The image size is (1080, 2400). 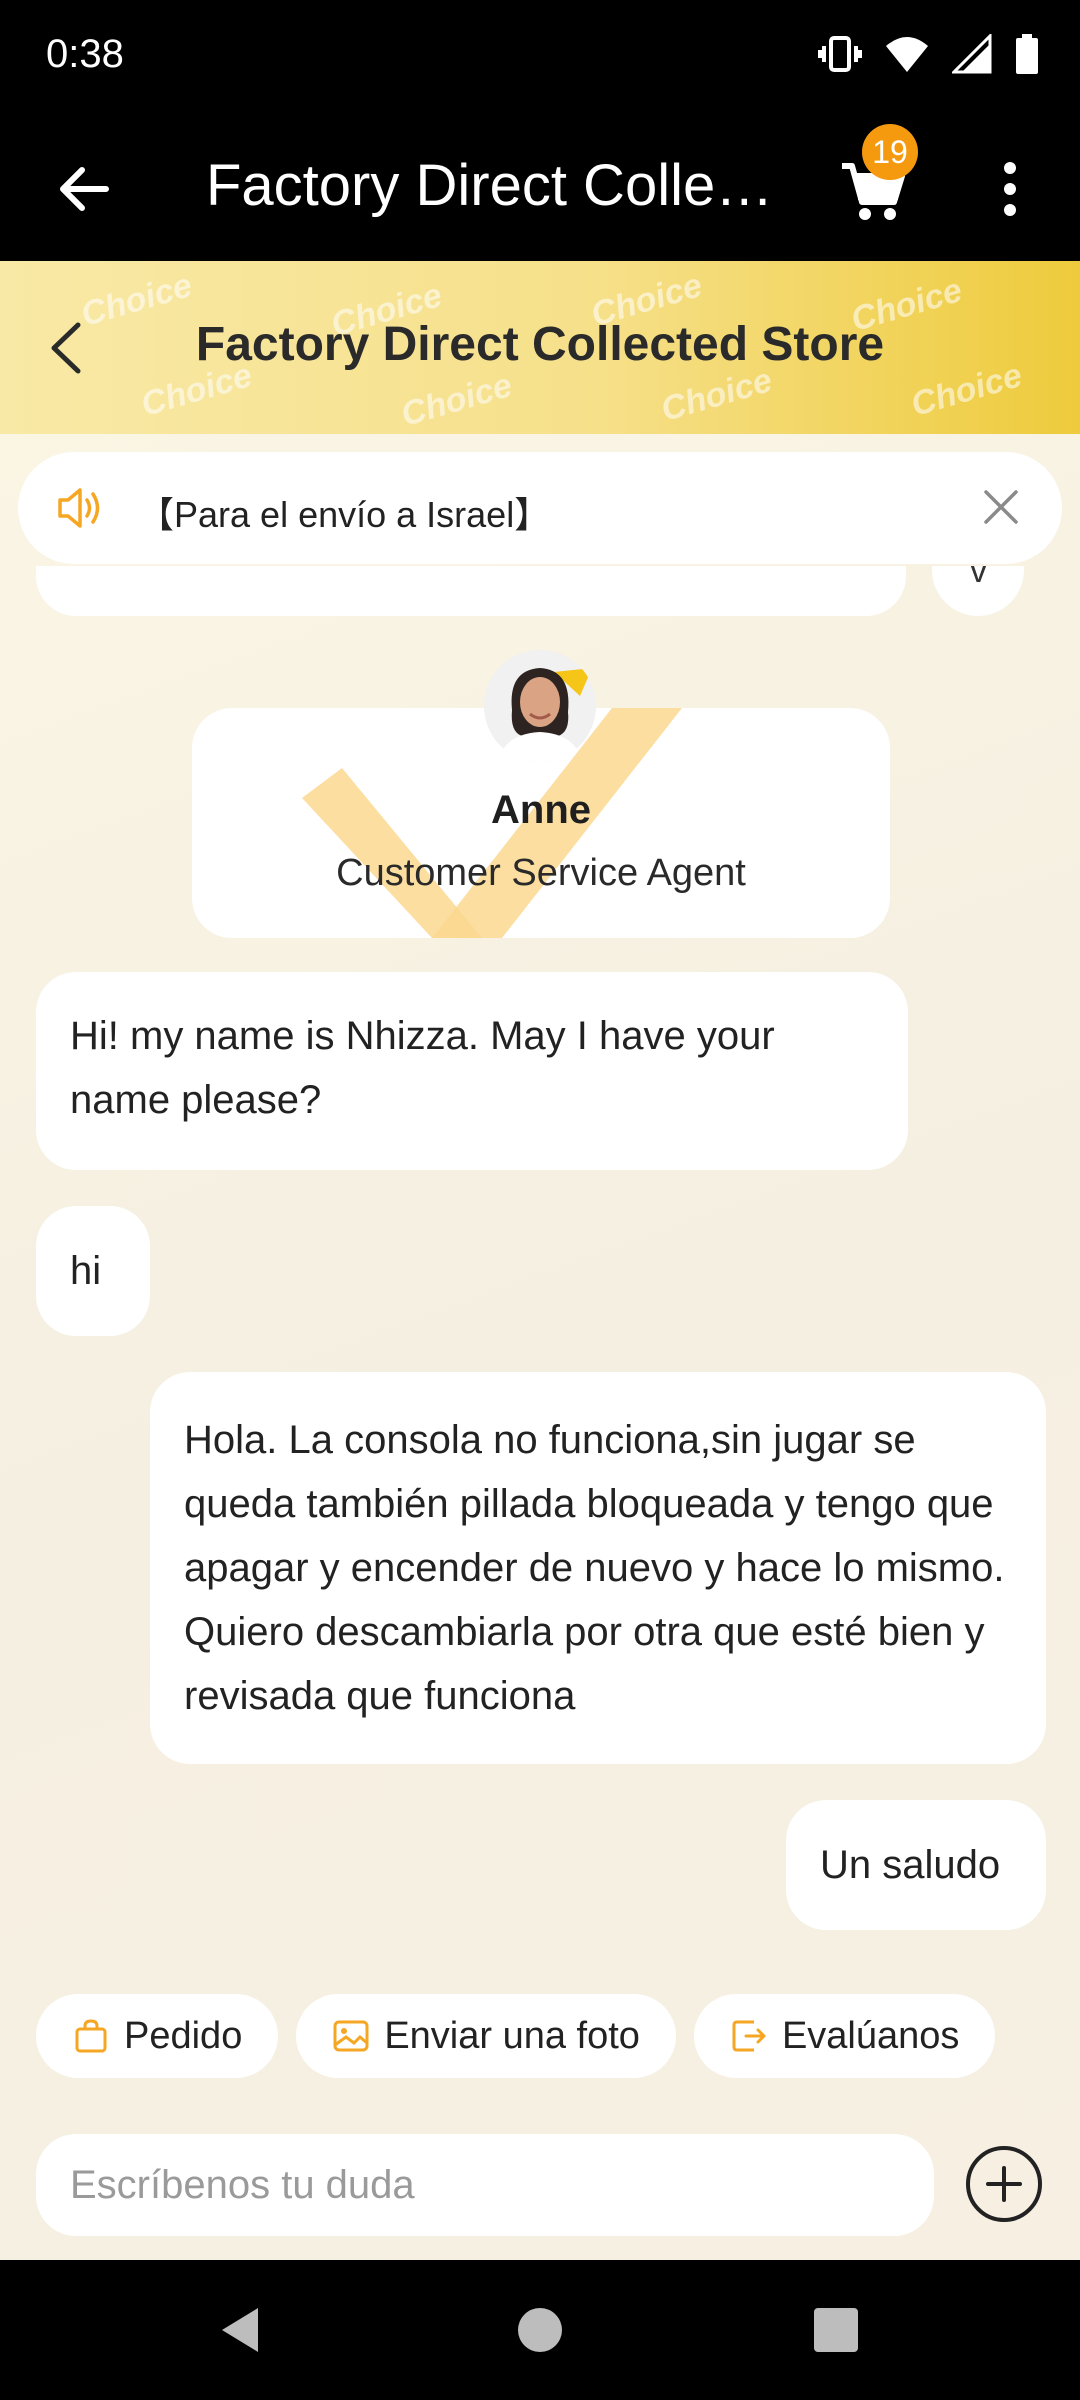 I want to click on nav-back-icon, so click(x=240, y=2330).